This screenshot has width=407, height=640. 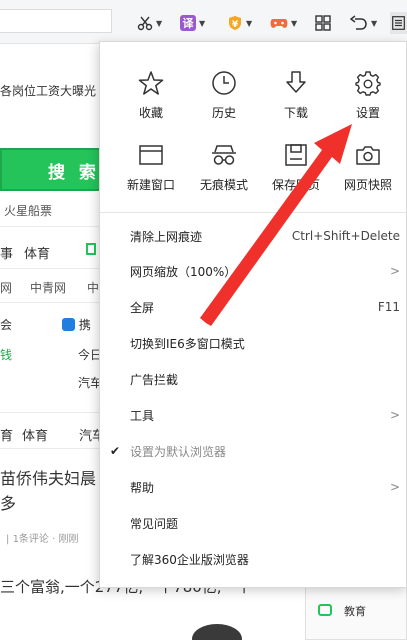 I want to click on game-button: ▼, so click(x=283, y=23).